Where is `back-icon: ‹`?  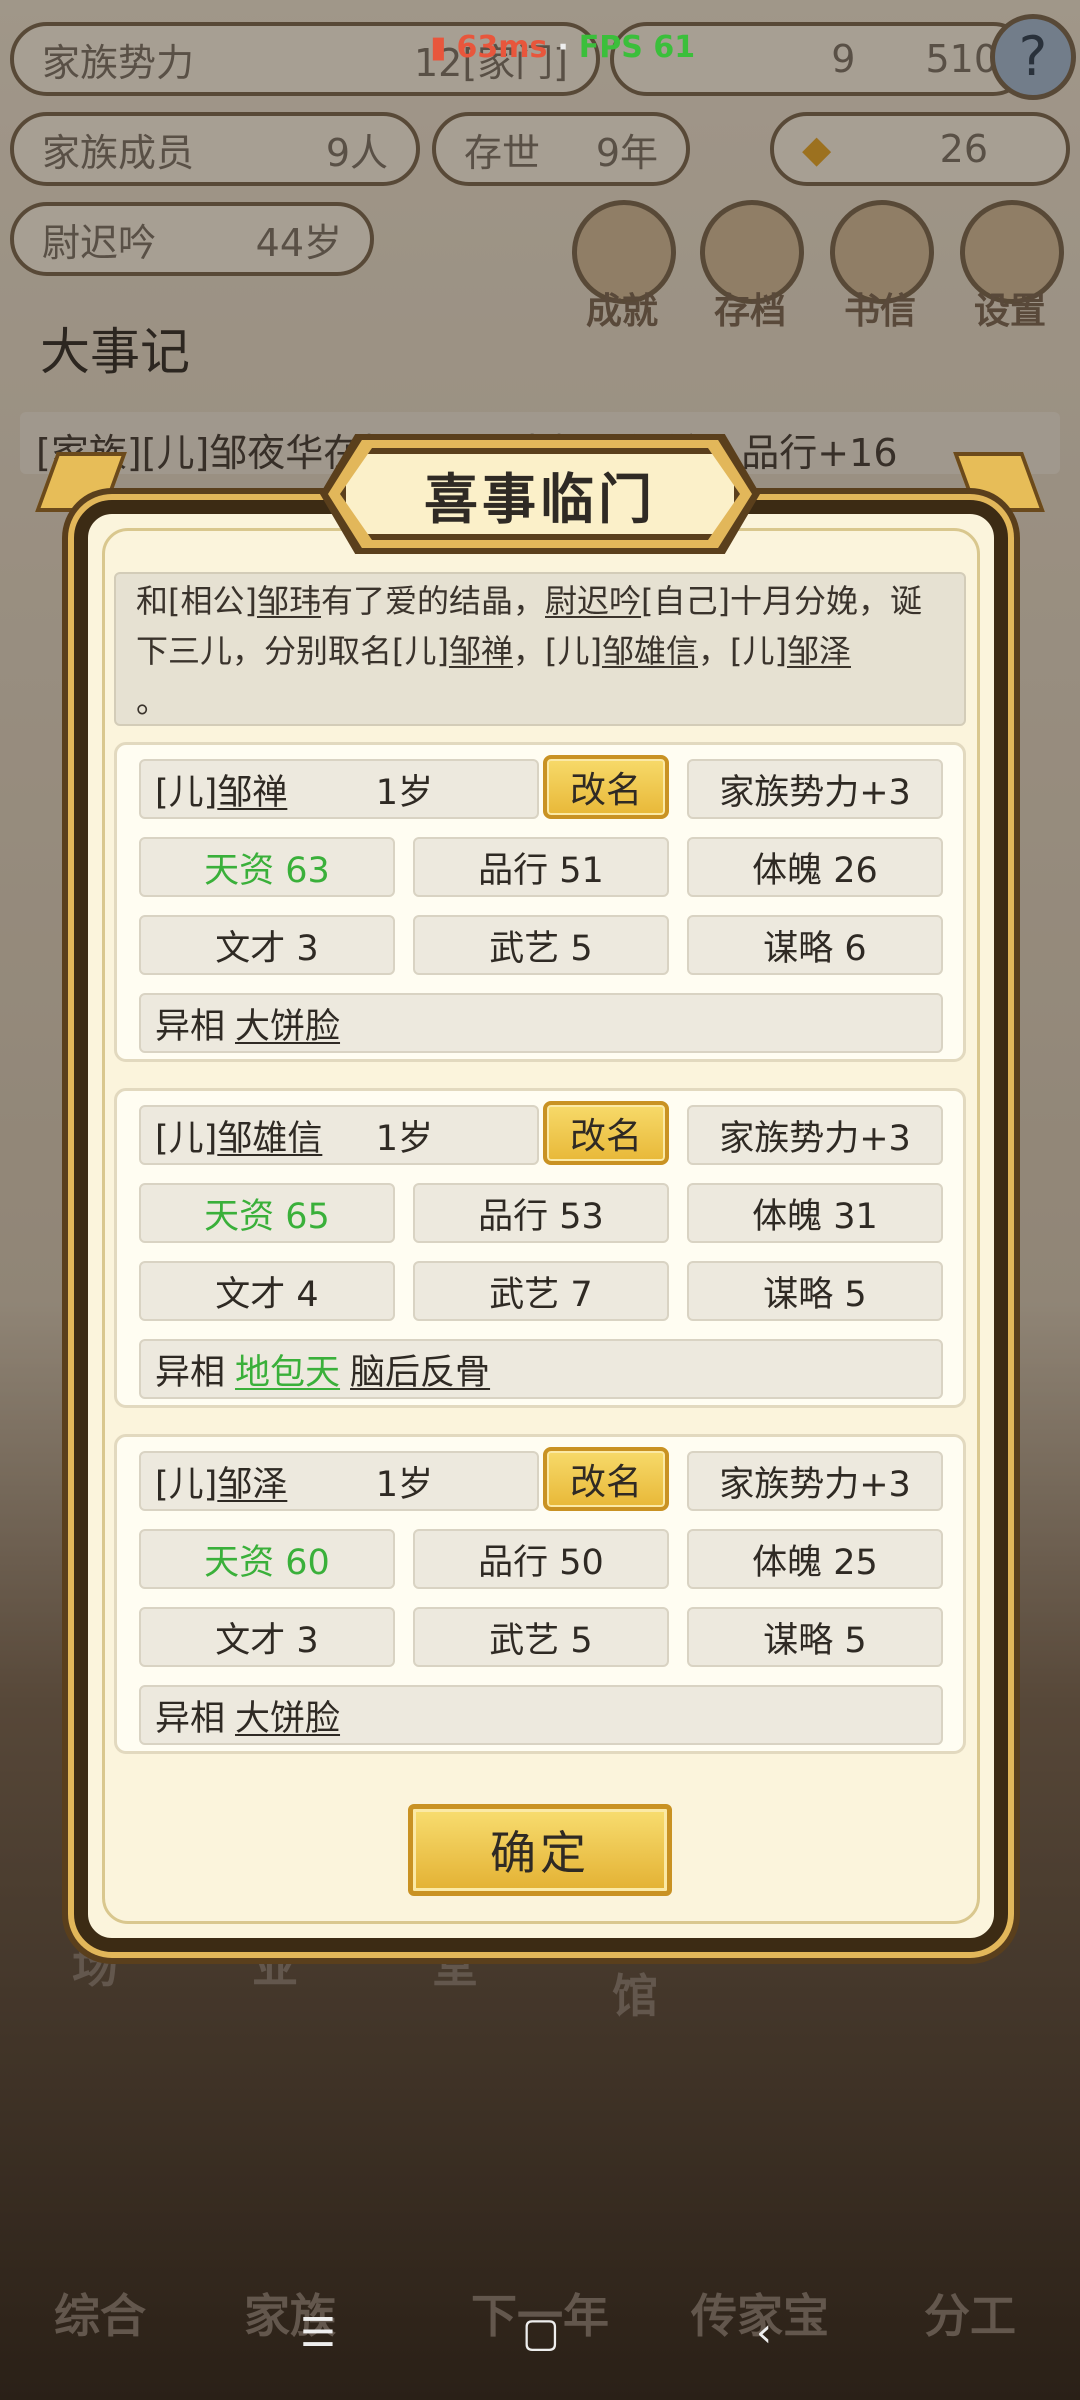 back-icon: ‹ is located at coordinates (764, 2333).